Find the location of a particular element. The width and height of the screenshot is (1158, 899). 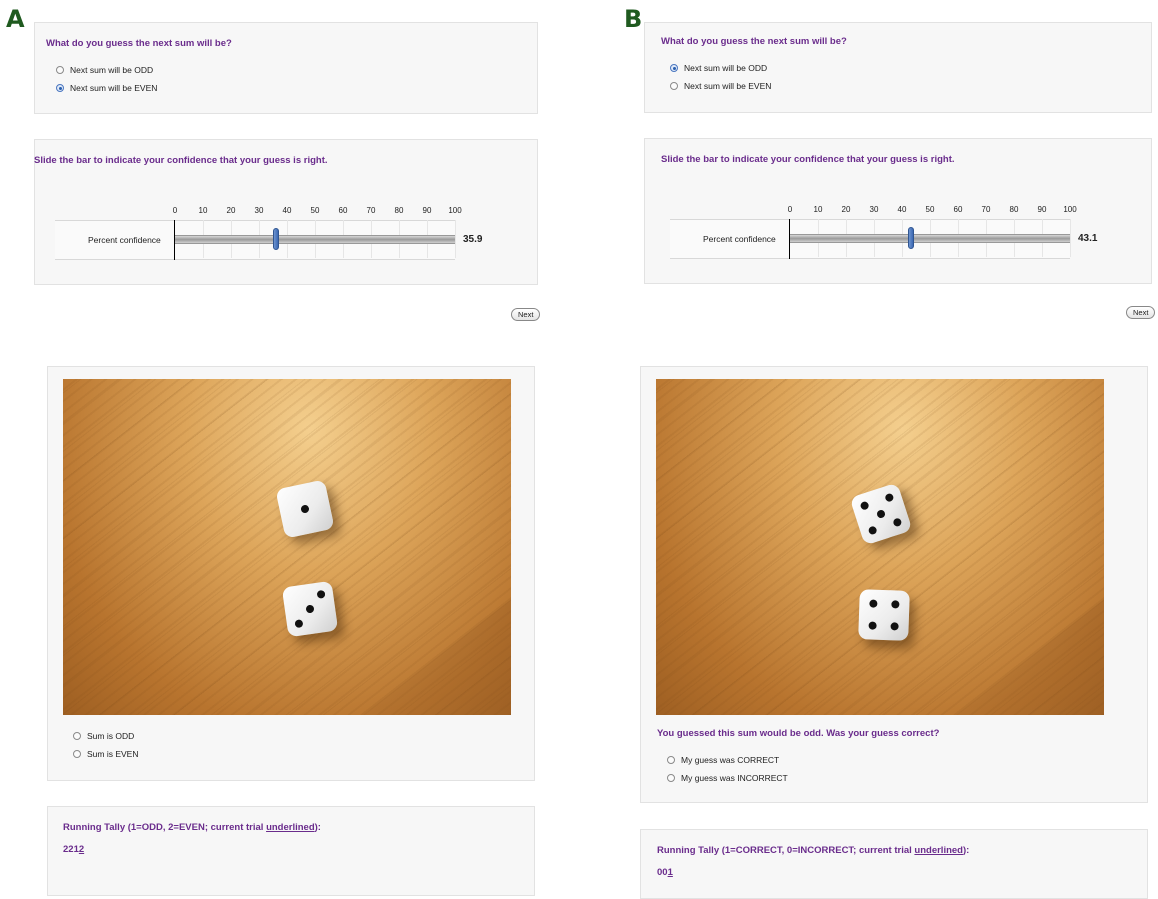

dice-photo-b is located at coordinates (880, 547).